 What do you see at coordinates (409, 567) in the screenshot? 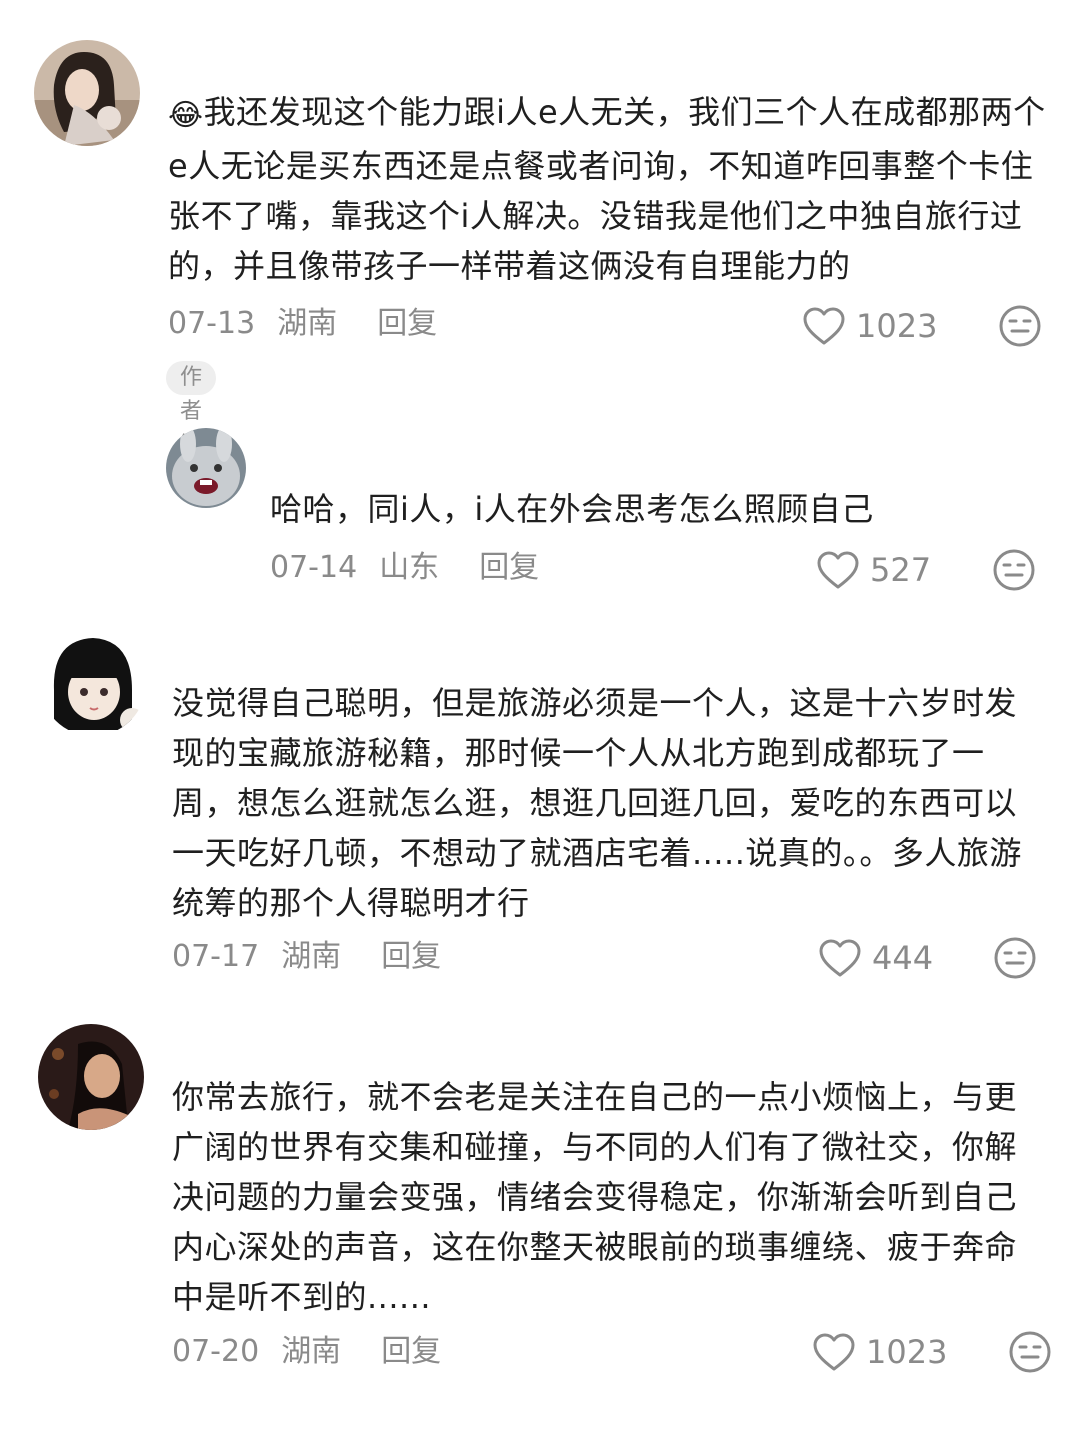
I see `comment-location: 山东` at bounding box center [409, 567].